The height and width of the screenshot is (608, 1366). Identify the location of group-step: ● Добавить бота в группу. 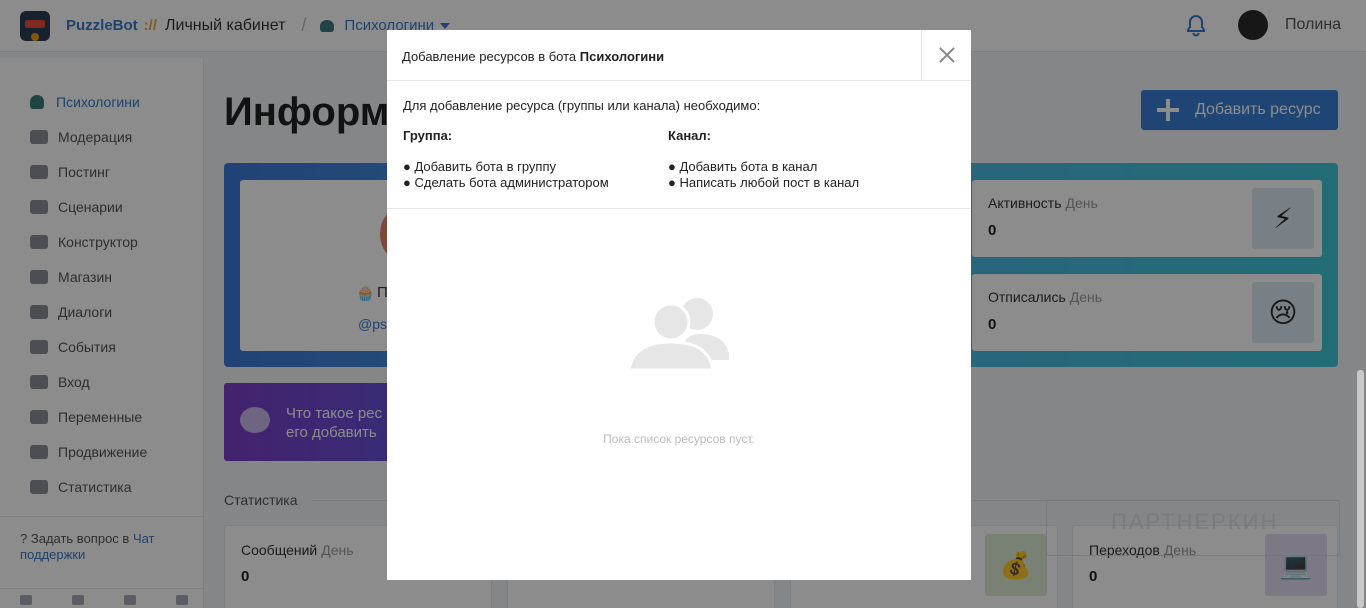
(479, 166).